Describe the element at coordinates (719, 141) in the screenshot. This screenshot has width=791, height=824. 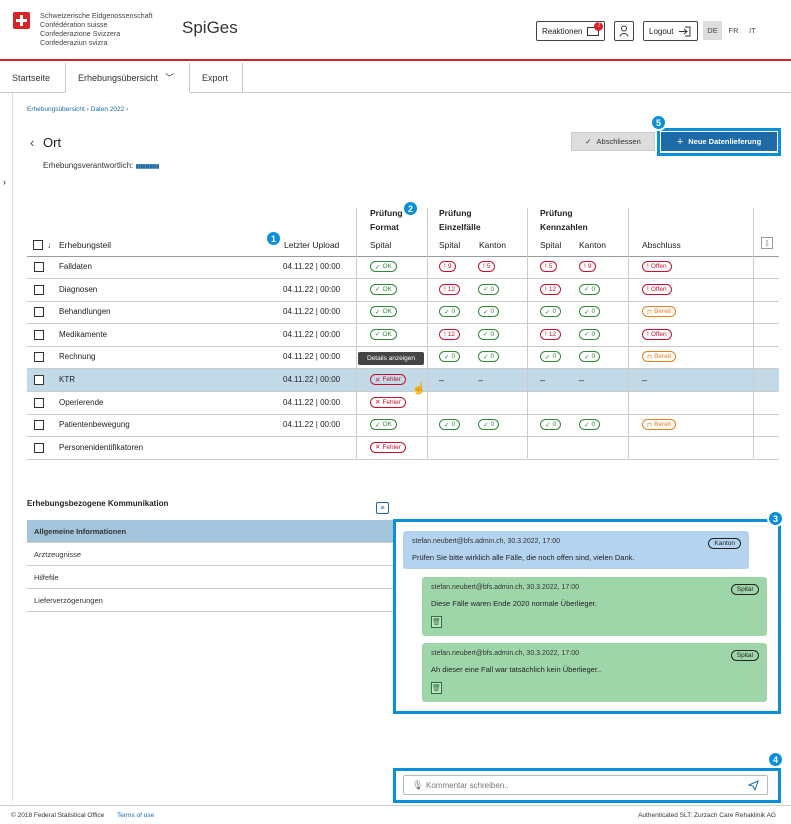
I see `new-delivery-button: + Neue Datenlieferung` at that location.